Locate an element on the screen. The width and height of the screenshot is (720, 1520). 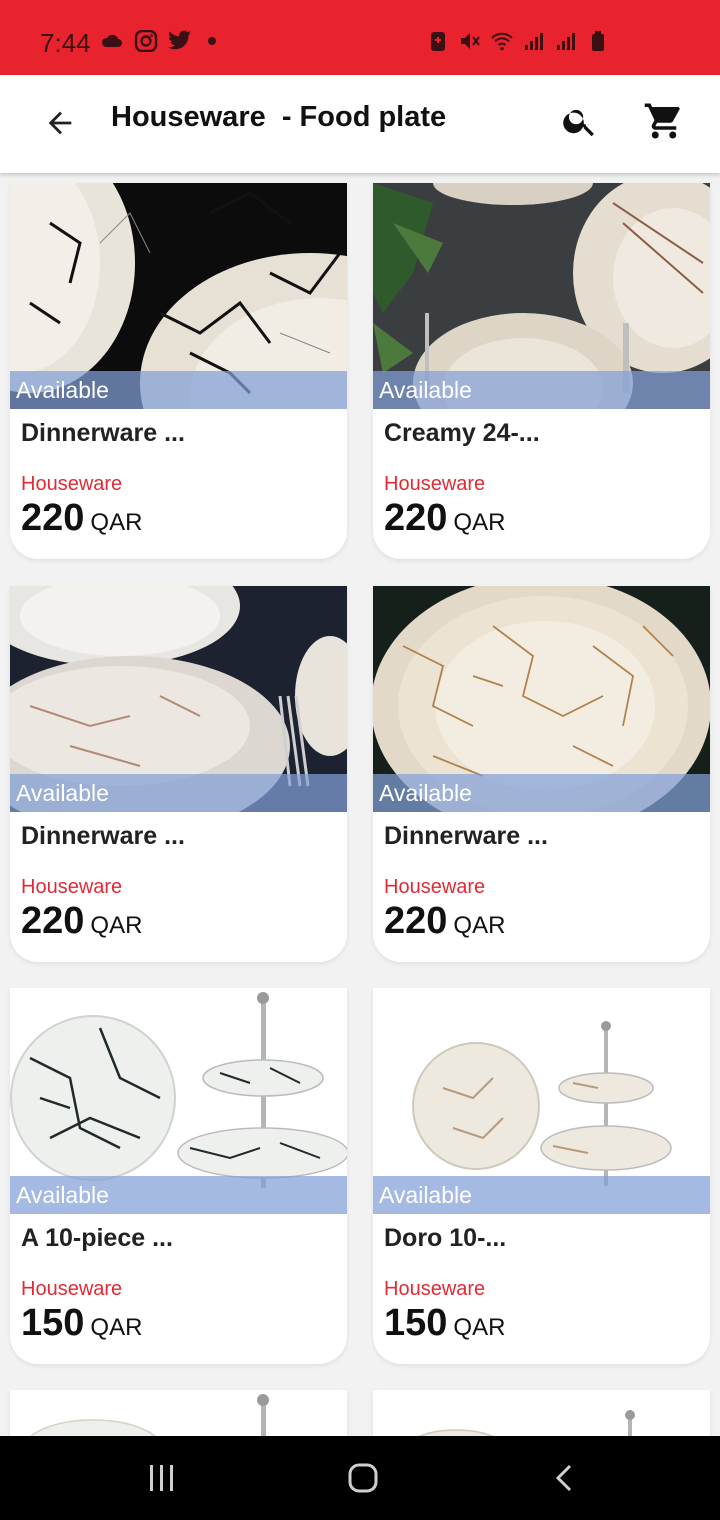
home-button is located at coordinates (363, 1478).